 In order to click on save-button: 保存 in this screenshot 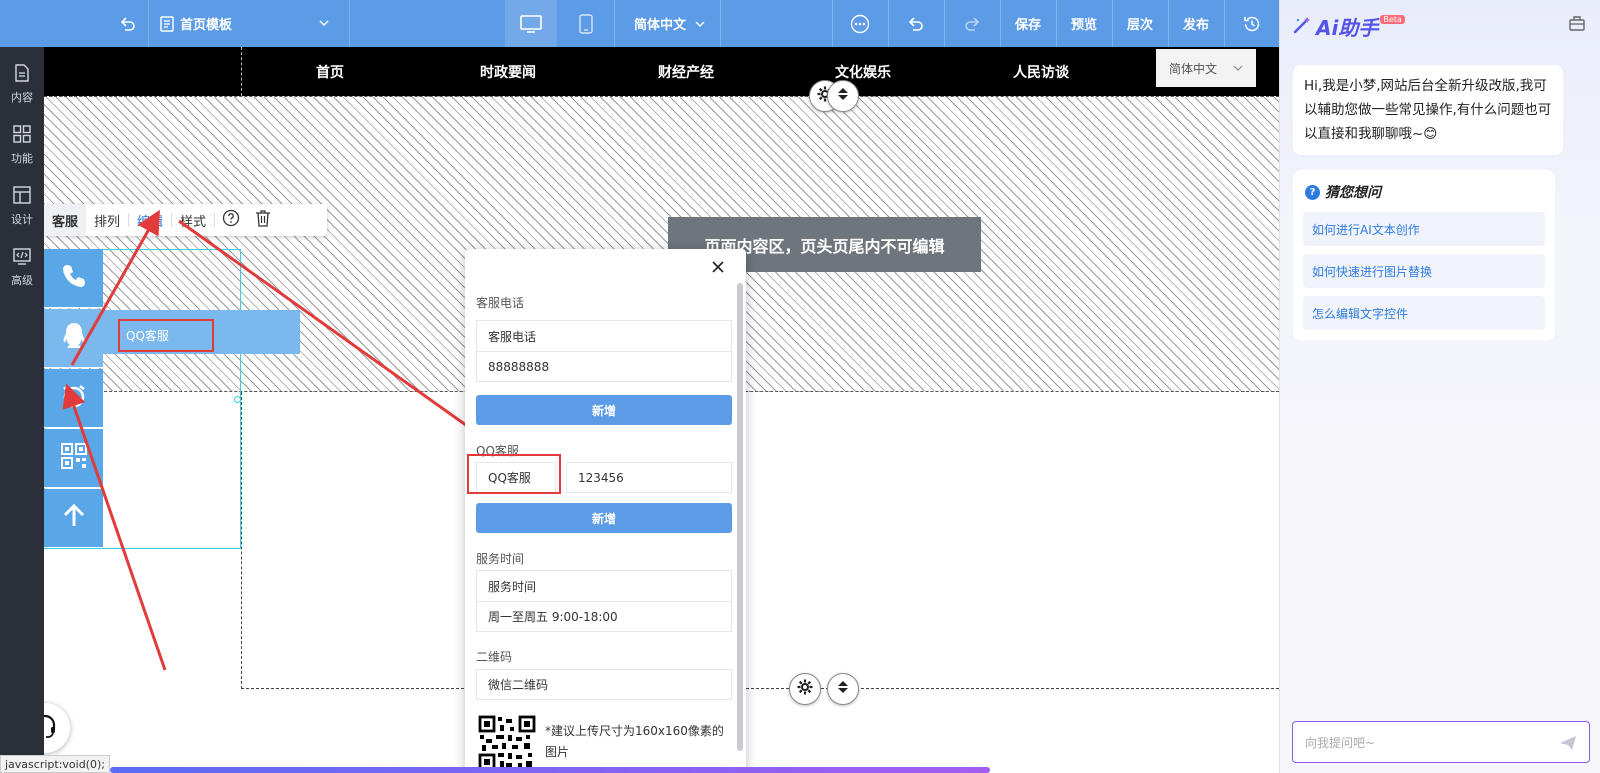, I will do `click(1028, 23)`.